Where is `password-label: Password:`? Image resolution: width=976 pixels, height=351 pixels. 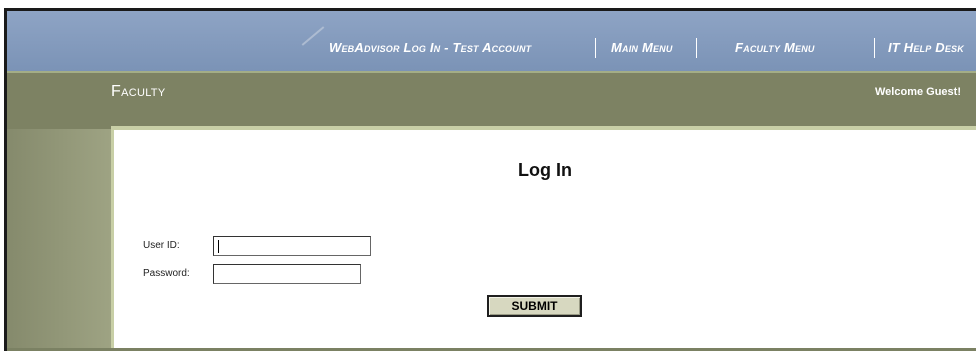 password-label: Password: is located at coordinates (166, 273).